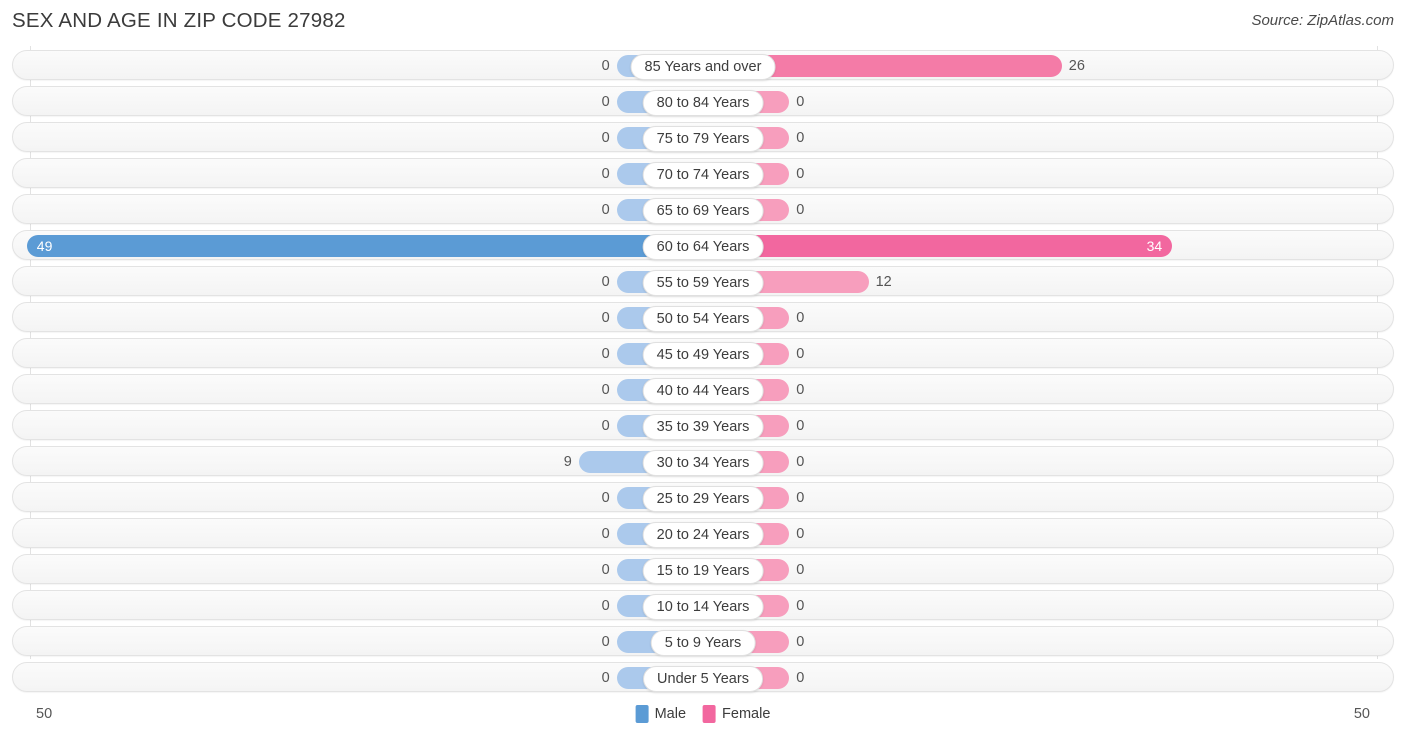 This screenshot has height=740, width=1406. I want to click on age-group-label: 20 to 24 Years, so click(703, 535).